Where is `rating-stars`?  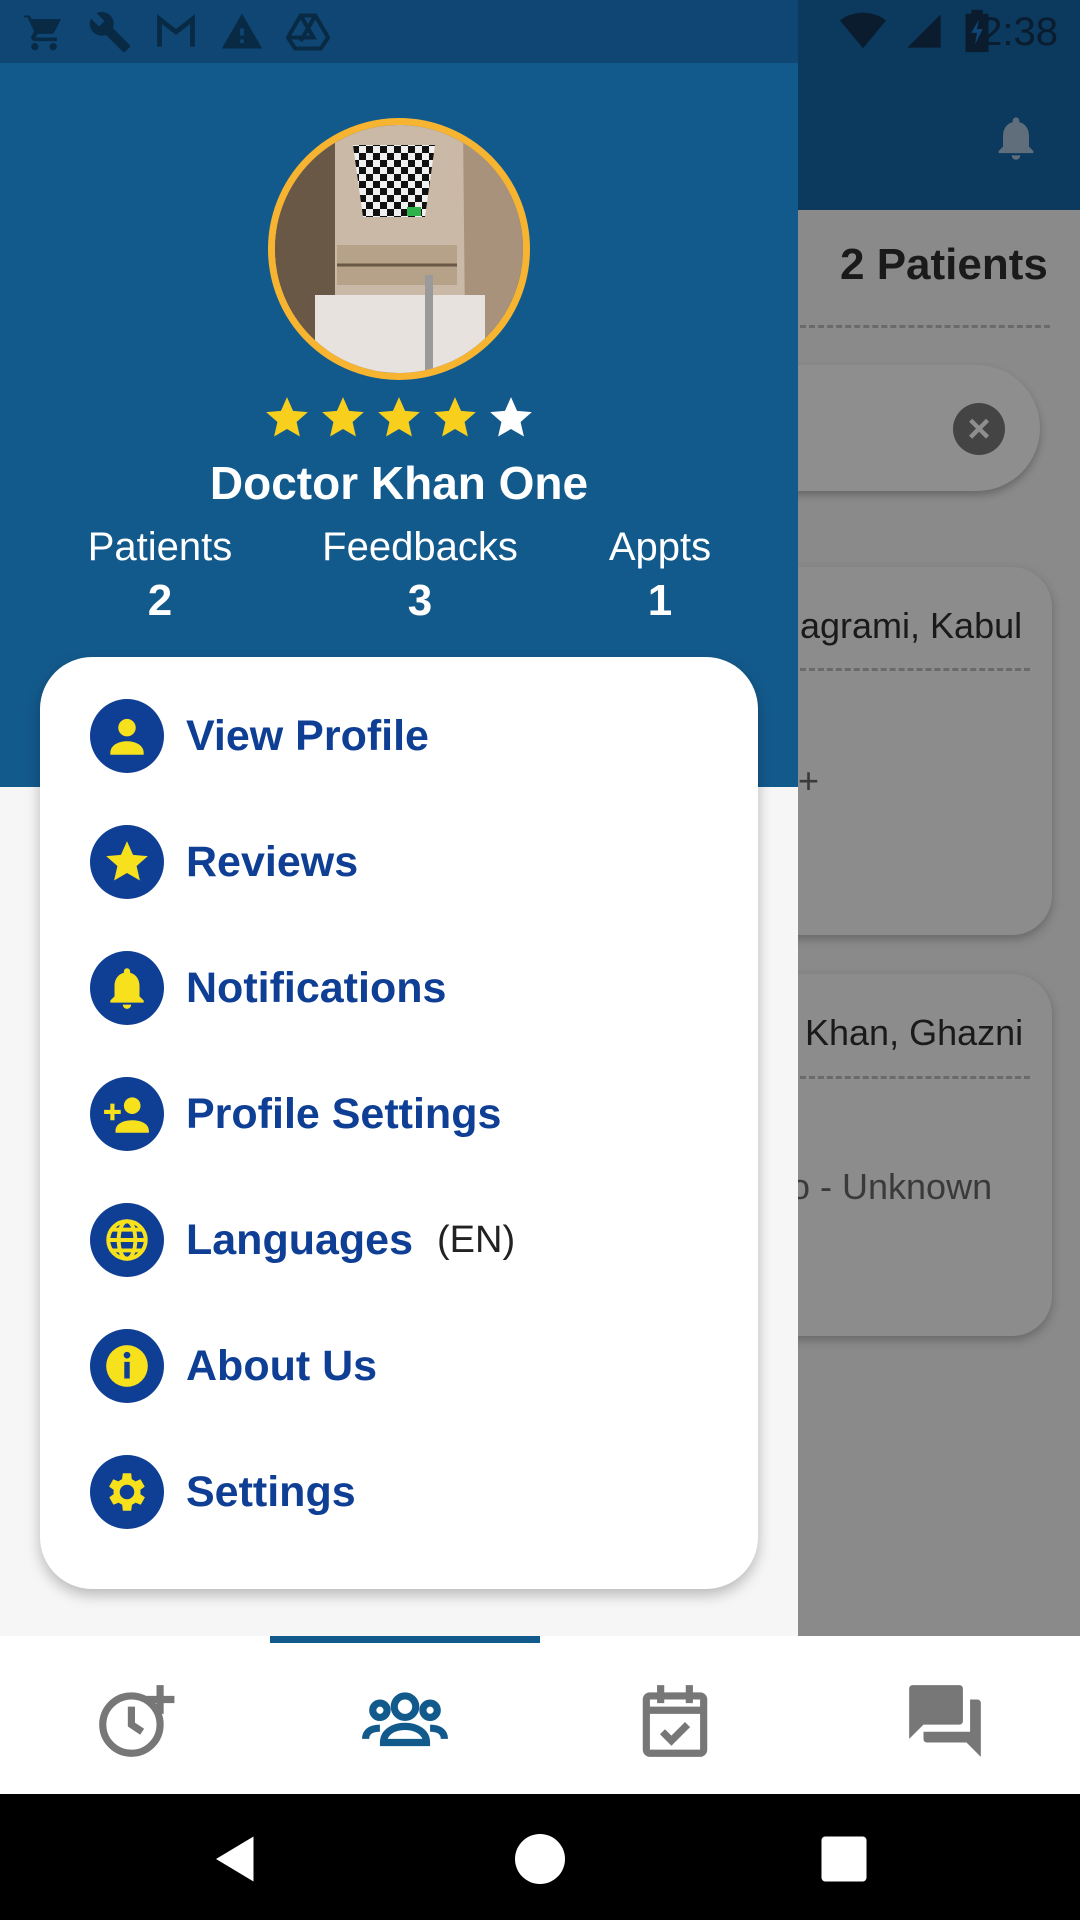 rating-stars is located at coordinates (399, 418).